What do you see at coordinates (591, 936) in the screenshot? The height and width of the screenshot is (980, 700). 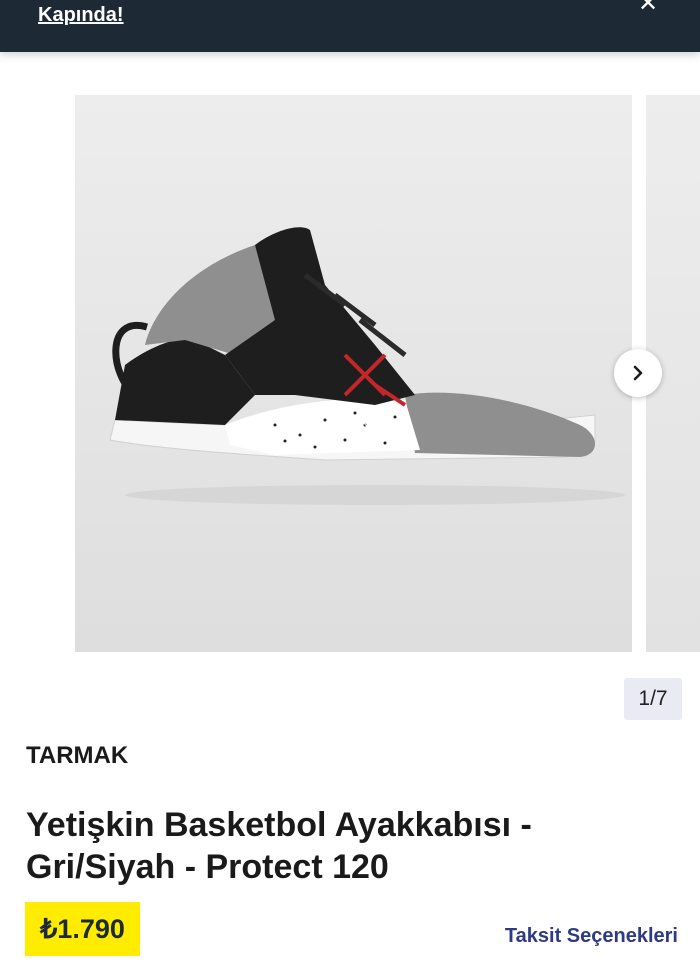 I see `installment-options-link: Taksit Seçenekleri` at bounding box center [591, 936].